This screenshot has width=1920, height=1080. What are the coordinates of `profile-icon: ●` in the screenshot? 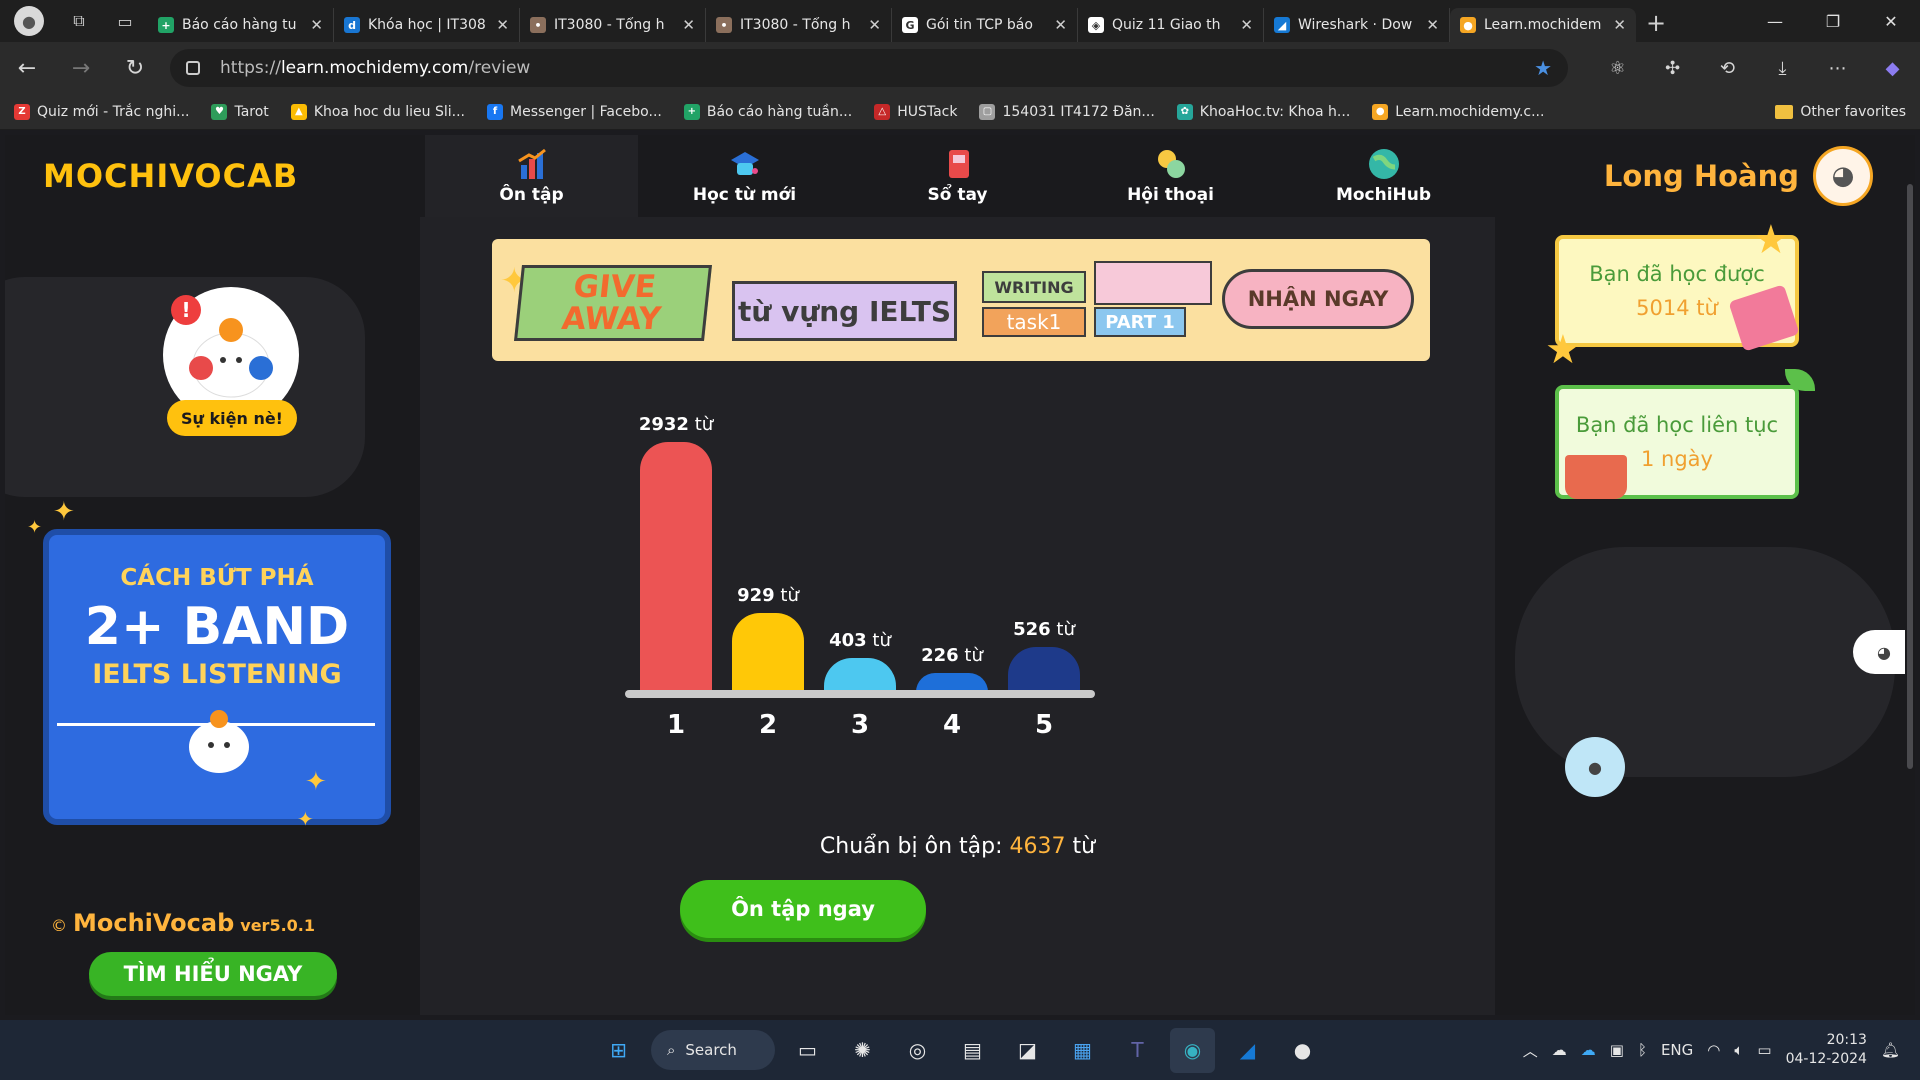 It's located at (29, 21).